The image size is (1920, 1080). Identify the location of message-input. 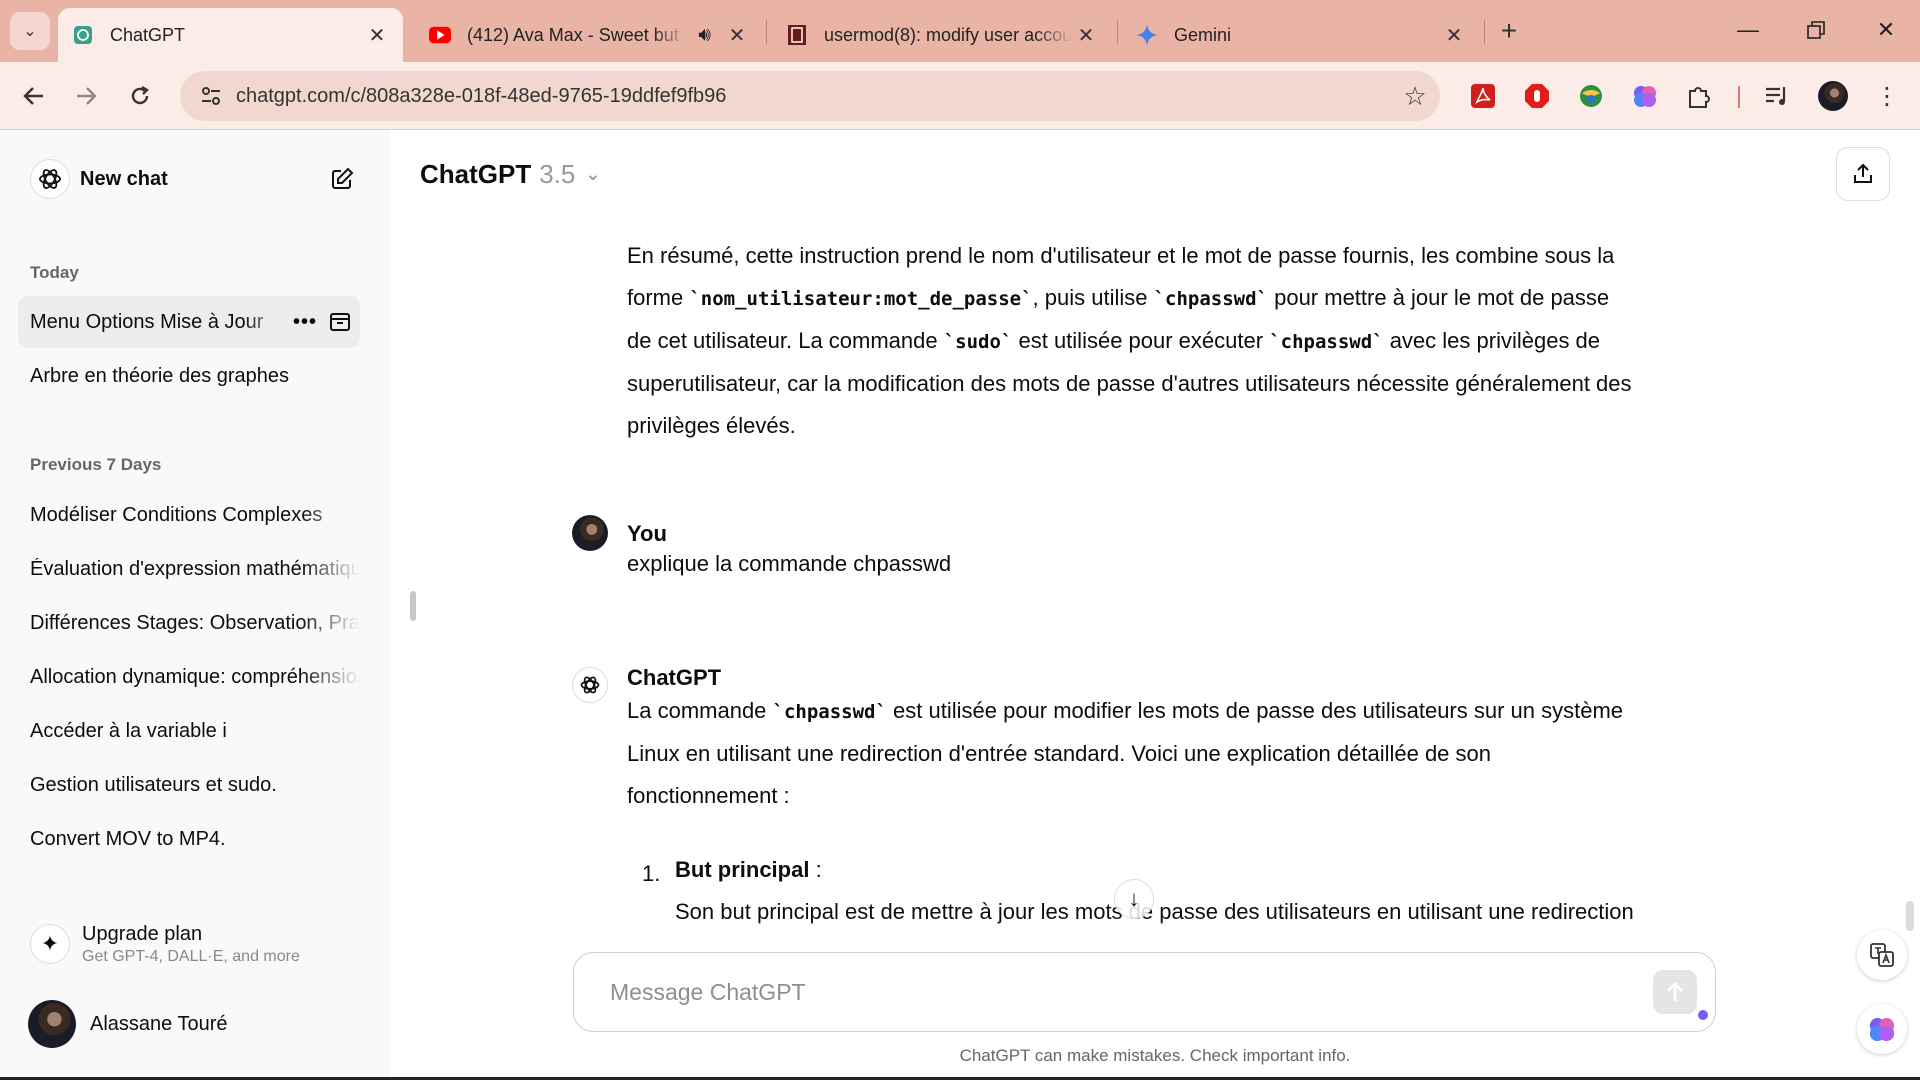
(1131, 992).